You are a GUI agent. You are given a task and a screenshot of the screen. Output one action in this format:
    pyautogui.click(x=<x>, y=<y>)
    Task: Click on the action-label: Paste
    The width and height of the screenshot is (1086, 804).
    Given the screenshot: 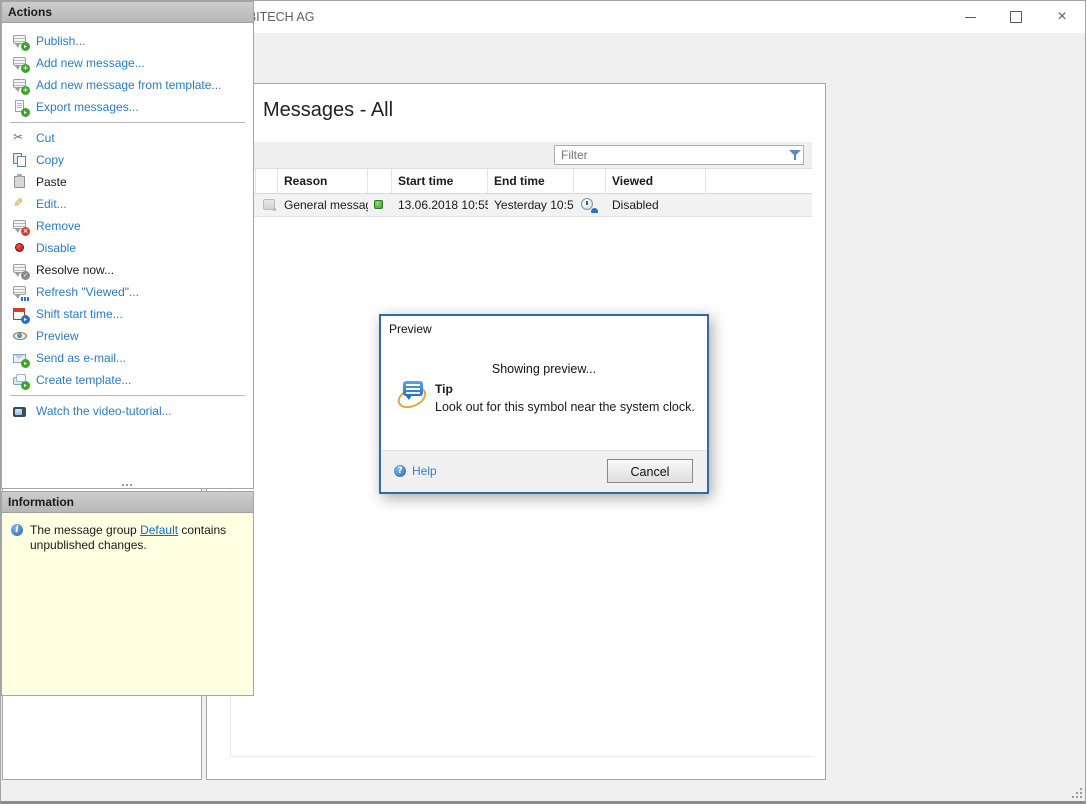 What is the action you would take?
    pyautogui.click(x=51, y=182)
    